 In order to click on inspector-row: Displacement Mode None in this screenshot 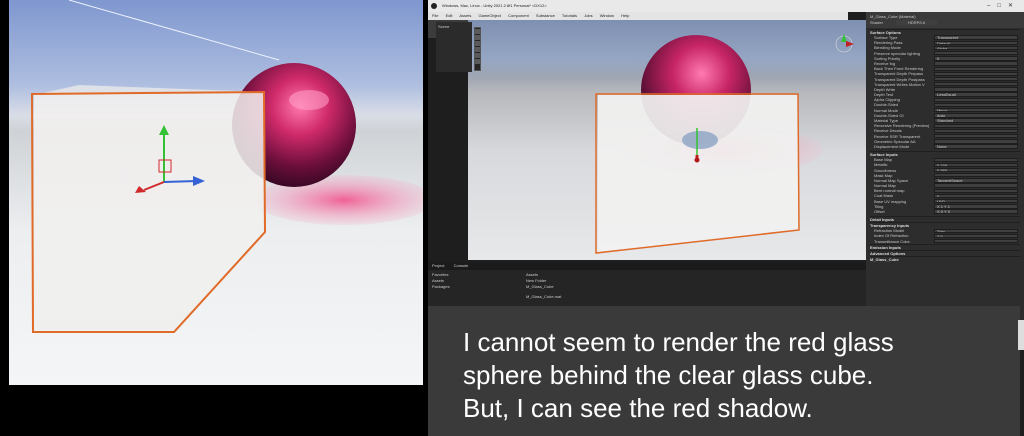, I will do `click(945, 146)`.